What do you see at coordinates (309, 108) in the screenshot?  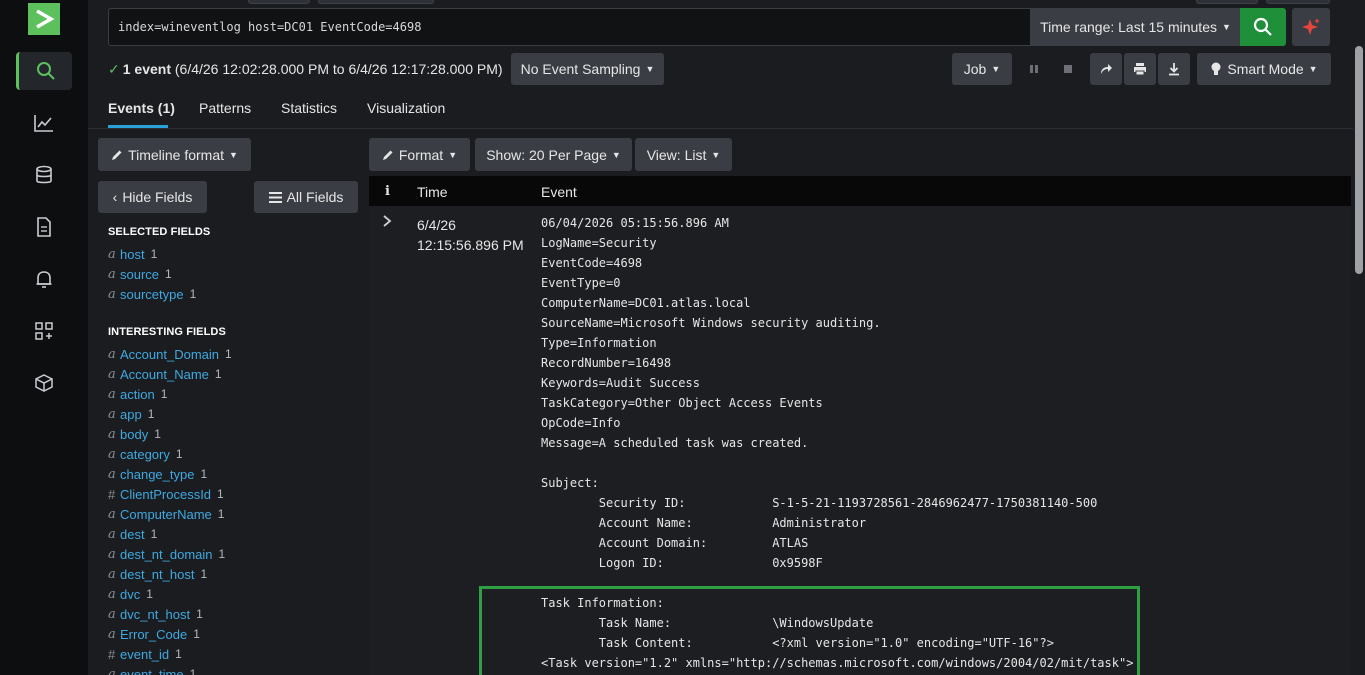 I see `tab-statistics: Statistics` at bounding box center [309, 108].